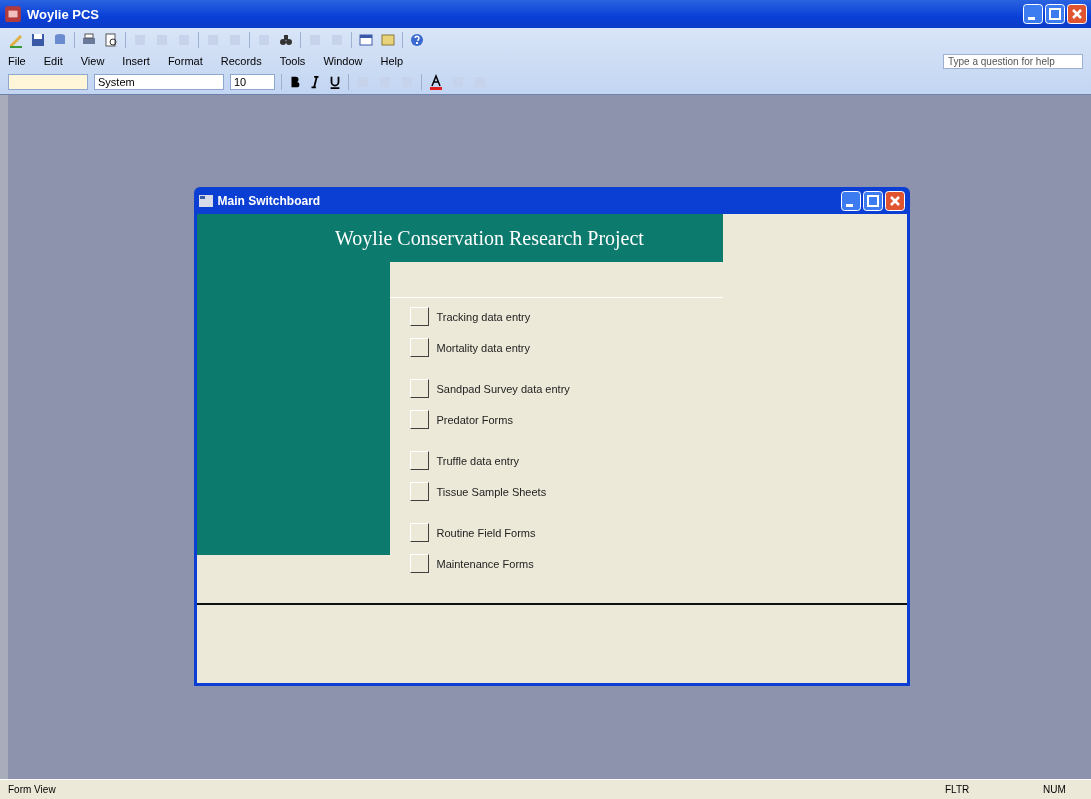 This screenshot has height=799, width=1091. Describe the element at coordinates (483, 316) in the screenshot. I see `button-label: Tracking data entry` at that location.